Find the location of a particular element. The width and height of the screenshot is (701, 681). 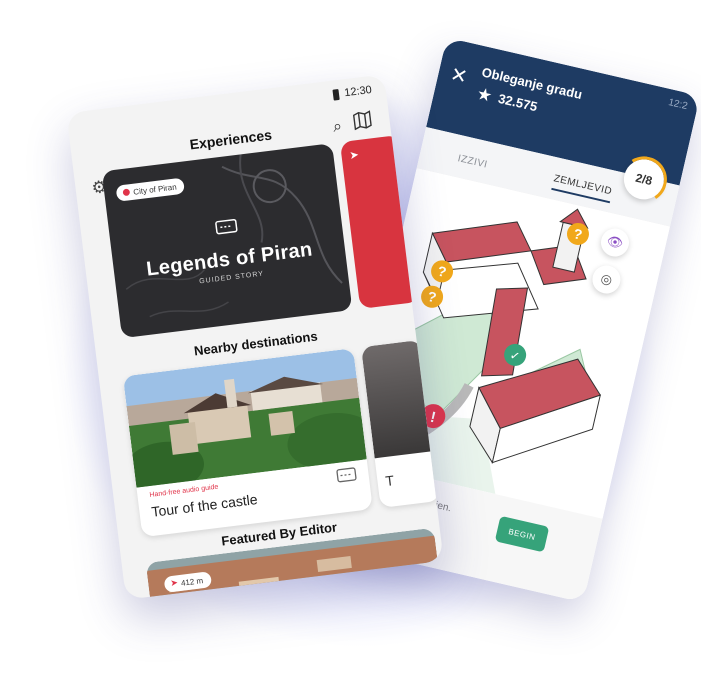

status-bar: 12:30 is located at coordinates (352, 92).